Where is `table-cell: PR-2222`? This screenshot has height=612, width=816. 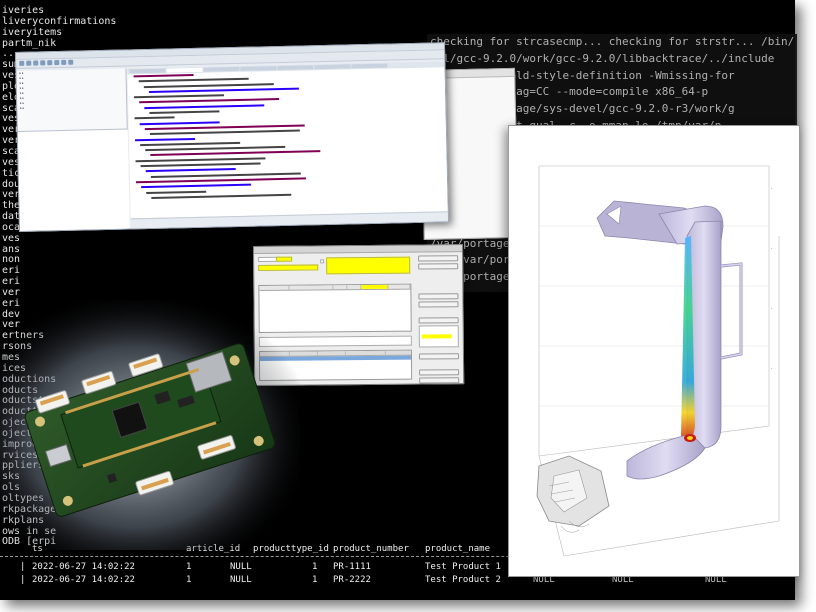
table-cell: PR-2222 is located at coordinates (352, 580).